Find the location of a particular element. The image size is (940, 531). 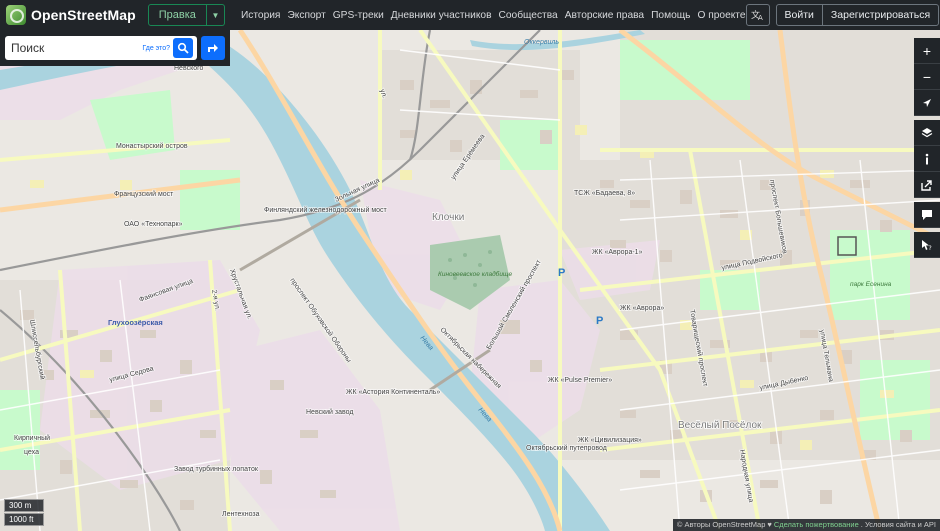

label-tekhnopark: ОАО «Технопарк» is located at coordinates (153, 224).